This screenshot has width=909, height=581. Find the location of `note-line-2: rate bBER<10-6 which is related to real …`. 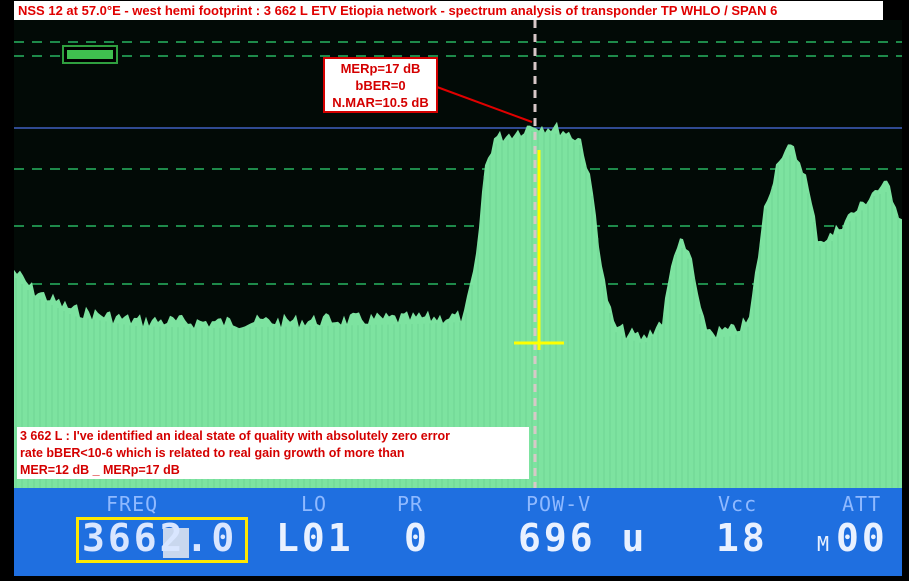

note-line-2: rate bBER<10-6 which is related to real … is located at coordinates (212, 453).